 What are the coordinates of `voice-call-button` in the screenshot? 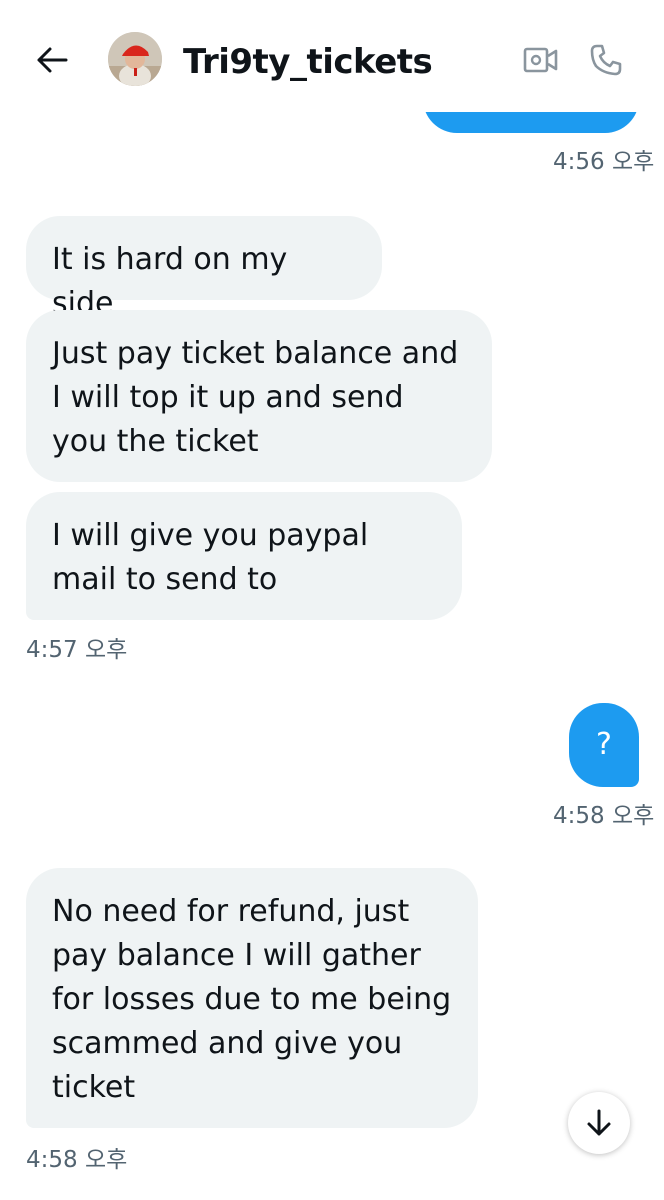 It's located at (606, 60).